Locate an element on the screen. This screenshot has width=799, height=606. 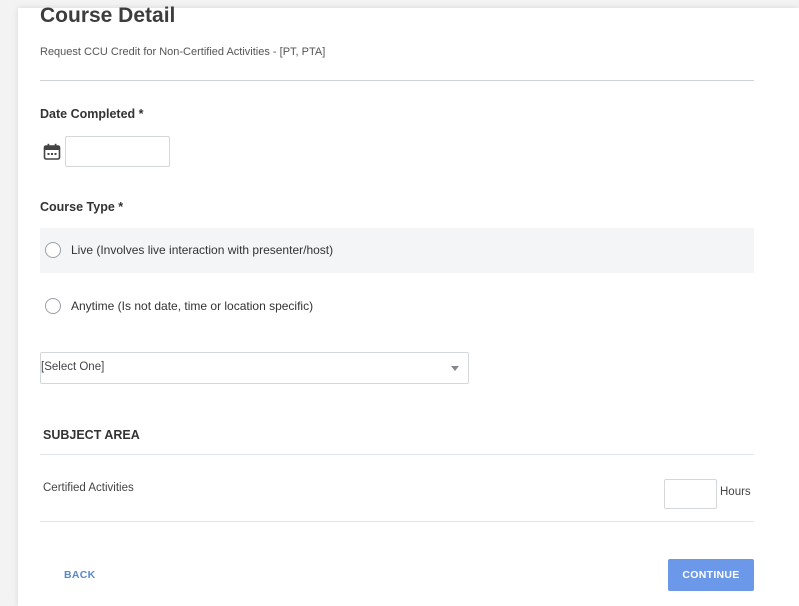
chevron-down-icon is located at coordinates (455, 368).